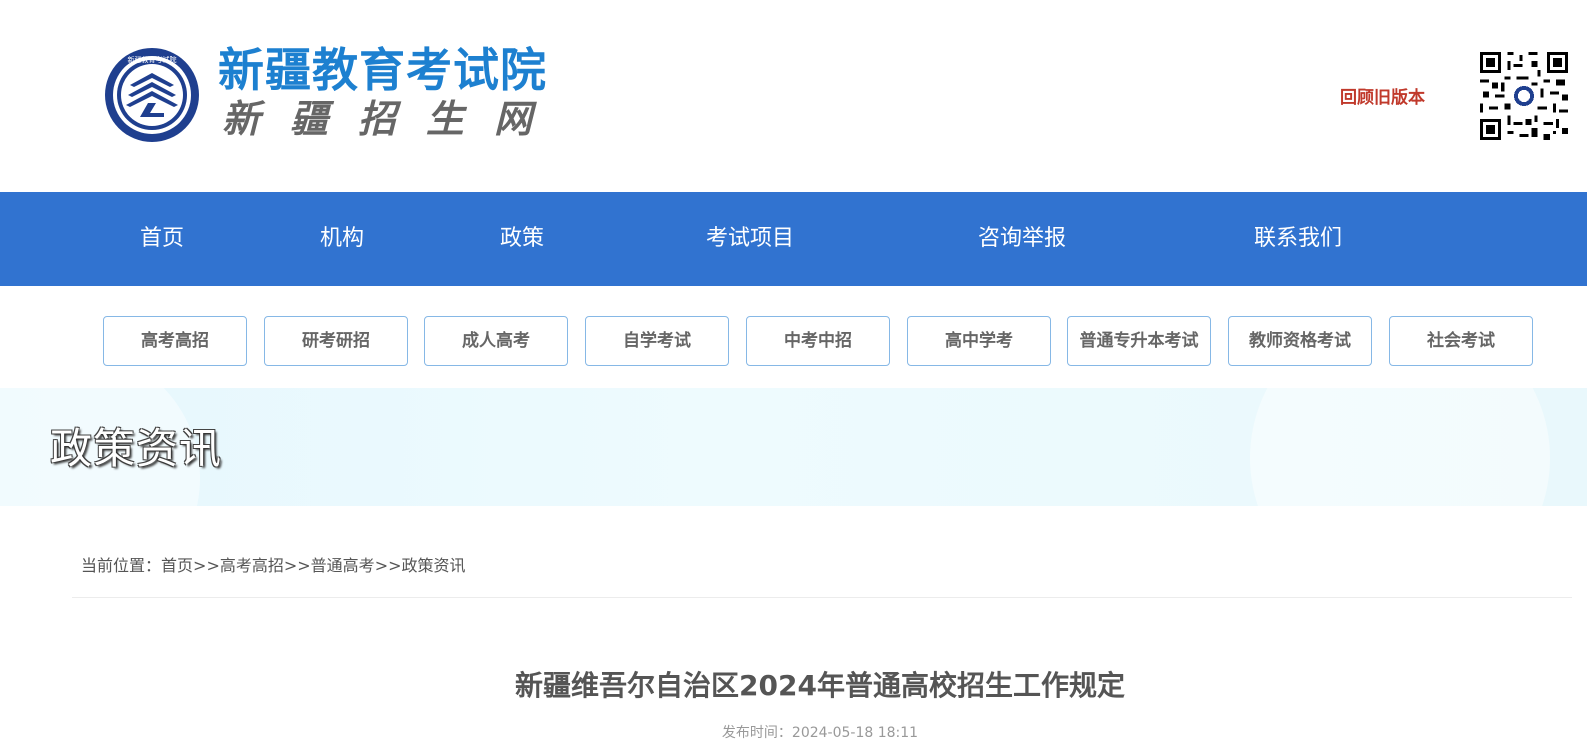  What do you see at coordinates (152, 59) in the screenshot?
I see `emblem-ring-text: 新疆教育考试院` at bounding box center [152, 59].